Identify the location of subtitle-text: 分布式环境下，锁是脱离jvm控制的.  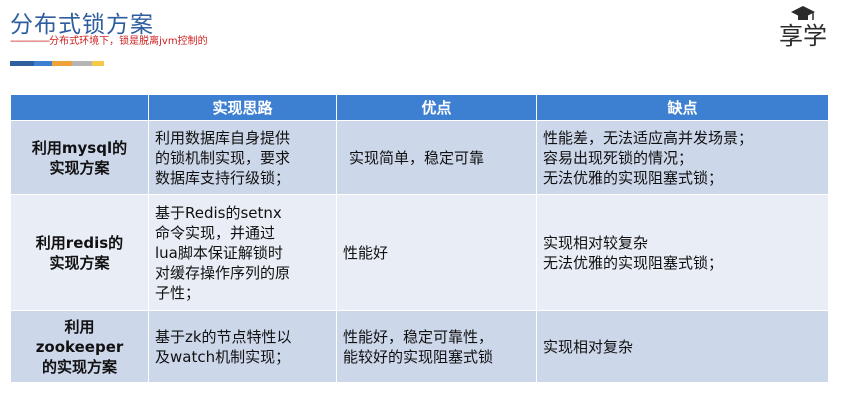
(128, 41).